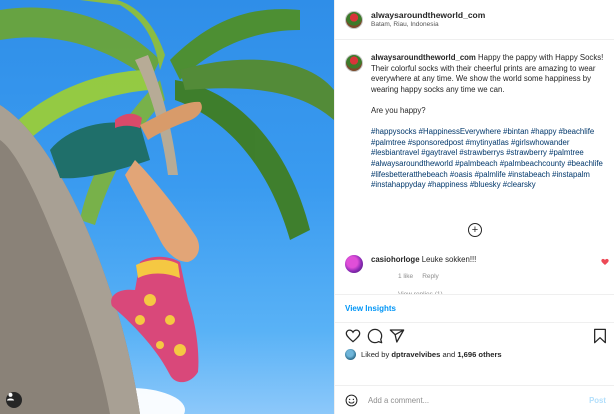  Describe the element at coordinates (354, 19) in the screenshot. I see `author-avatar` at that location.